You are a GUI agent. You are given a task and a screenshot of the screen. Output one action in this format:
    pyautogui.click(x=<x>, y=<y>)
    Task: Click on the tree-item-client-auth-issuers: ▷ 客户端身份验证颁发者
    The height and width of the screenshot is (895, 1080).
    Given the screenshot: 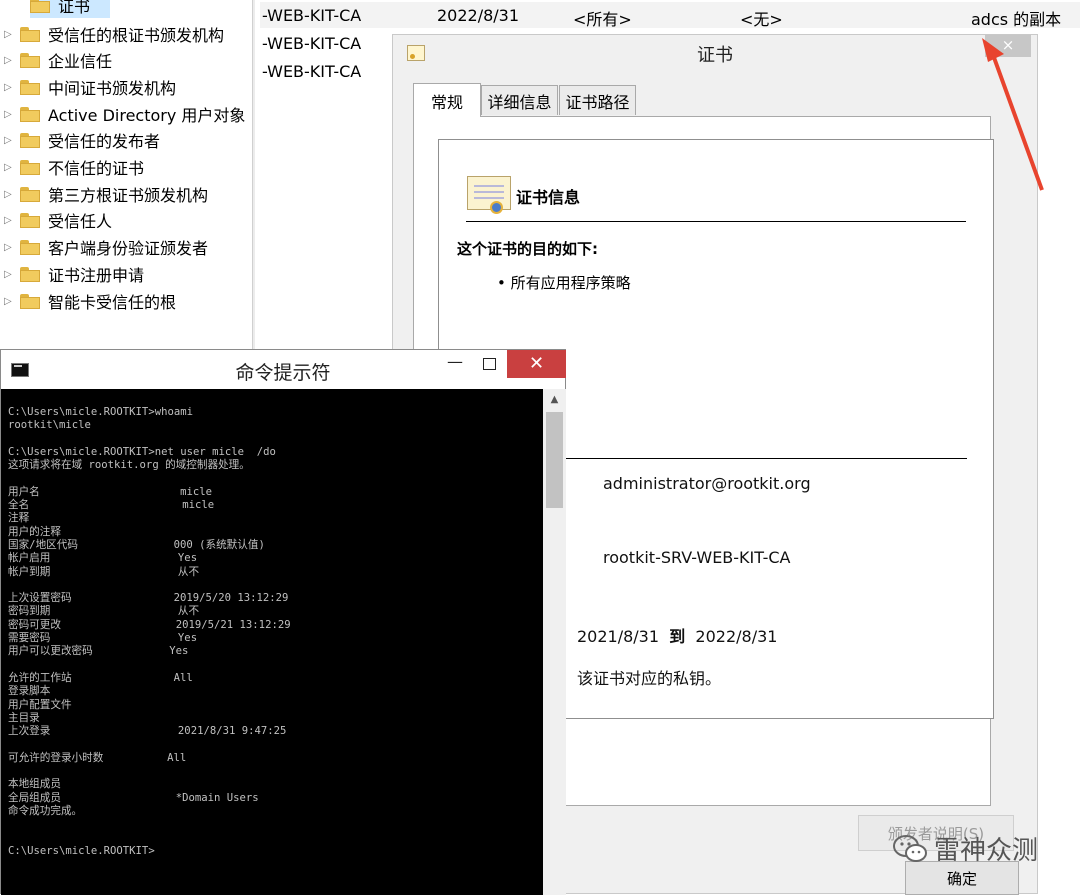 What is the action you would take?
    pyautogui.click(x=104, y=247)
    